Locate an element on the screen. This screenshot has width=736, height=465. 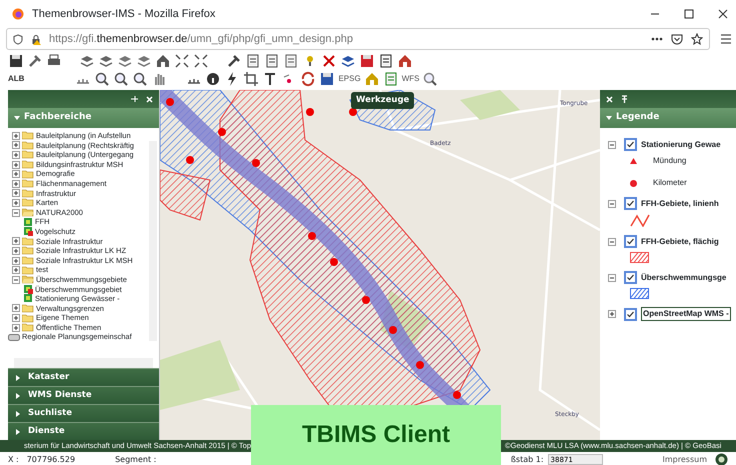
zoom-in-icon is located at coordinates (102, 79).